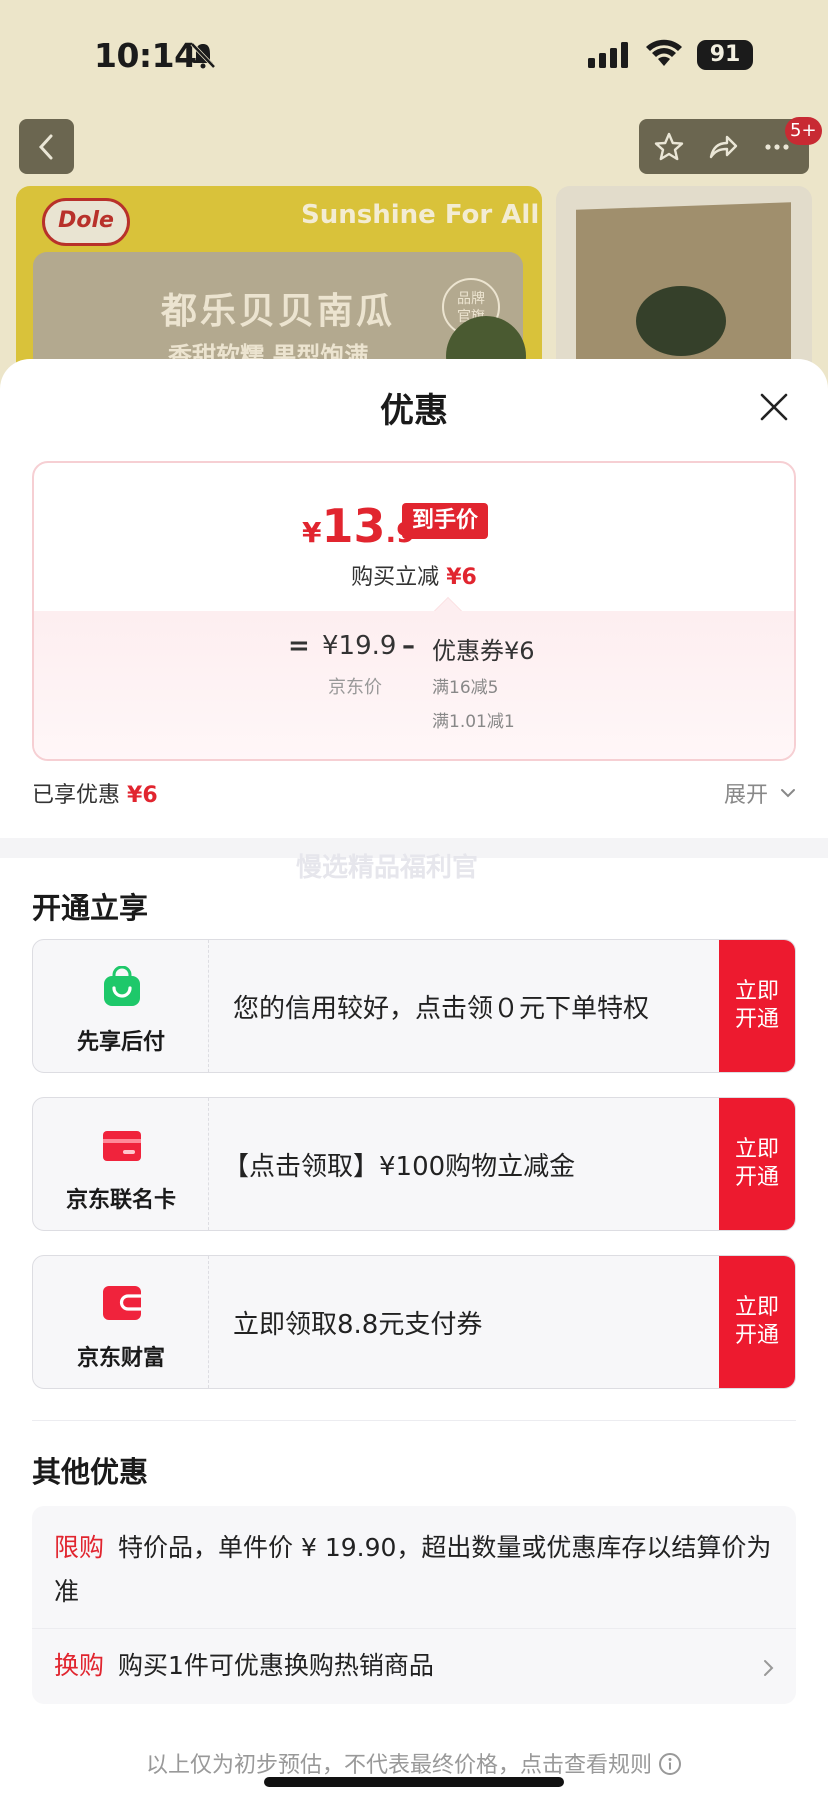 The width and height of the screenshot is (828, 1795). I want to click on offer-card-pay-later: 先享后付 您的信用较好，点击领０元下单特权 立即 开通, so click(414, 1006).